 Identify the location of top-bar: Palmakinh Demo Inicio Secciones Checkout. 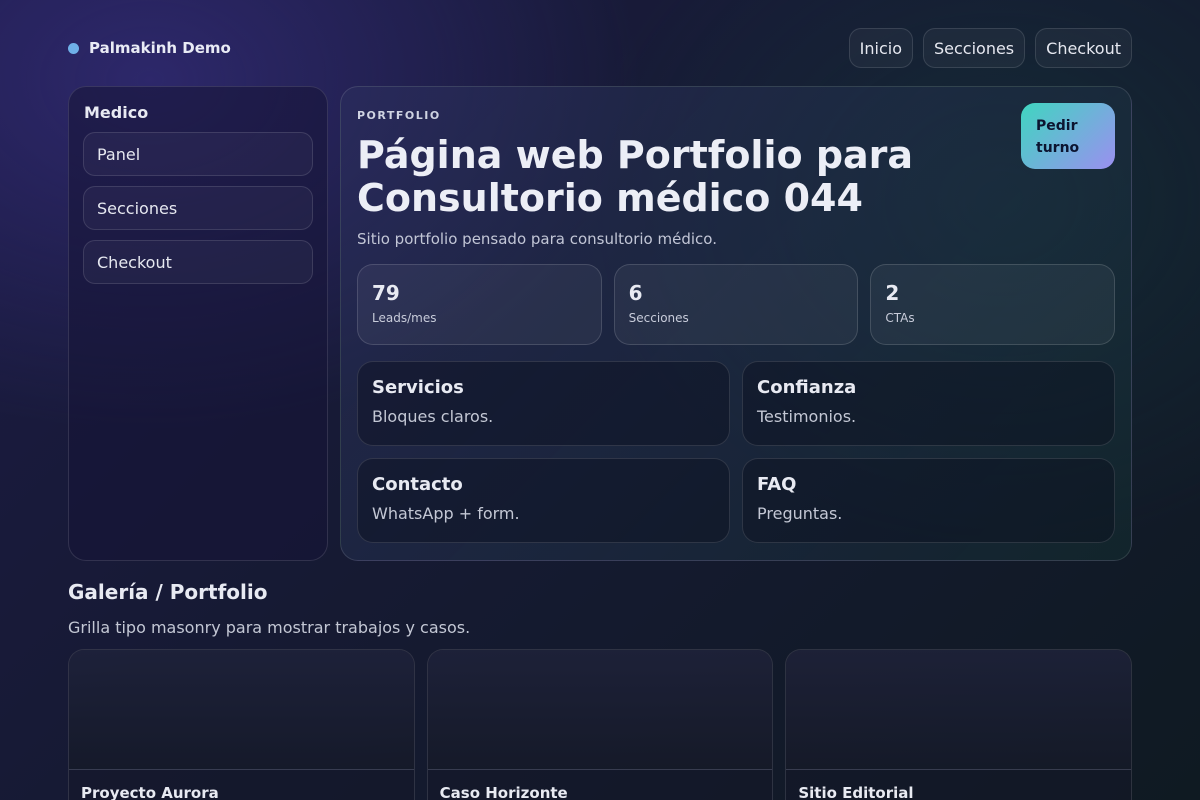
(600, 48).